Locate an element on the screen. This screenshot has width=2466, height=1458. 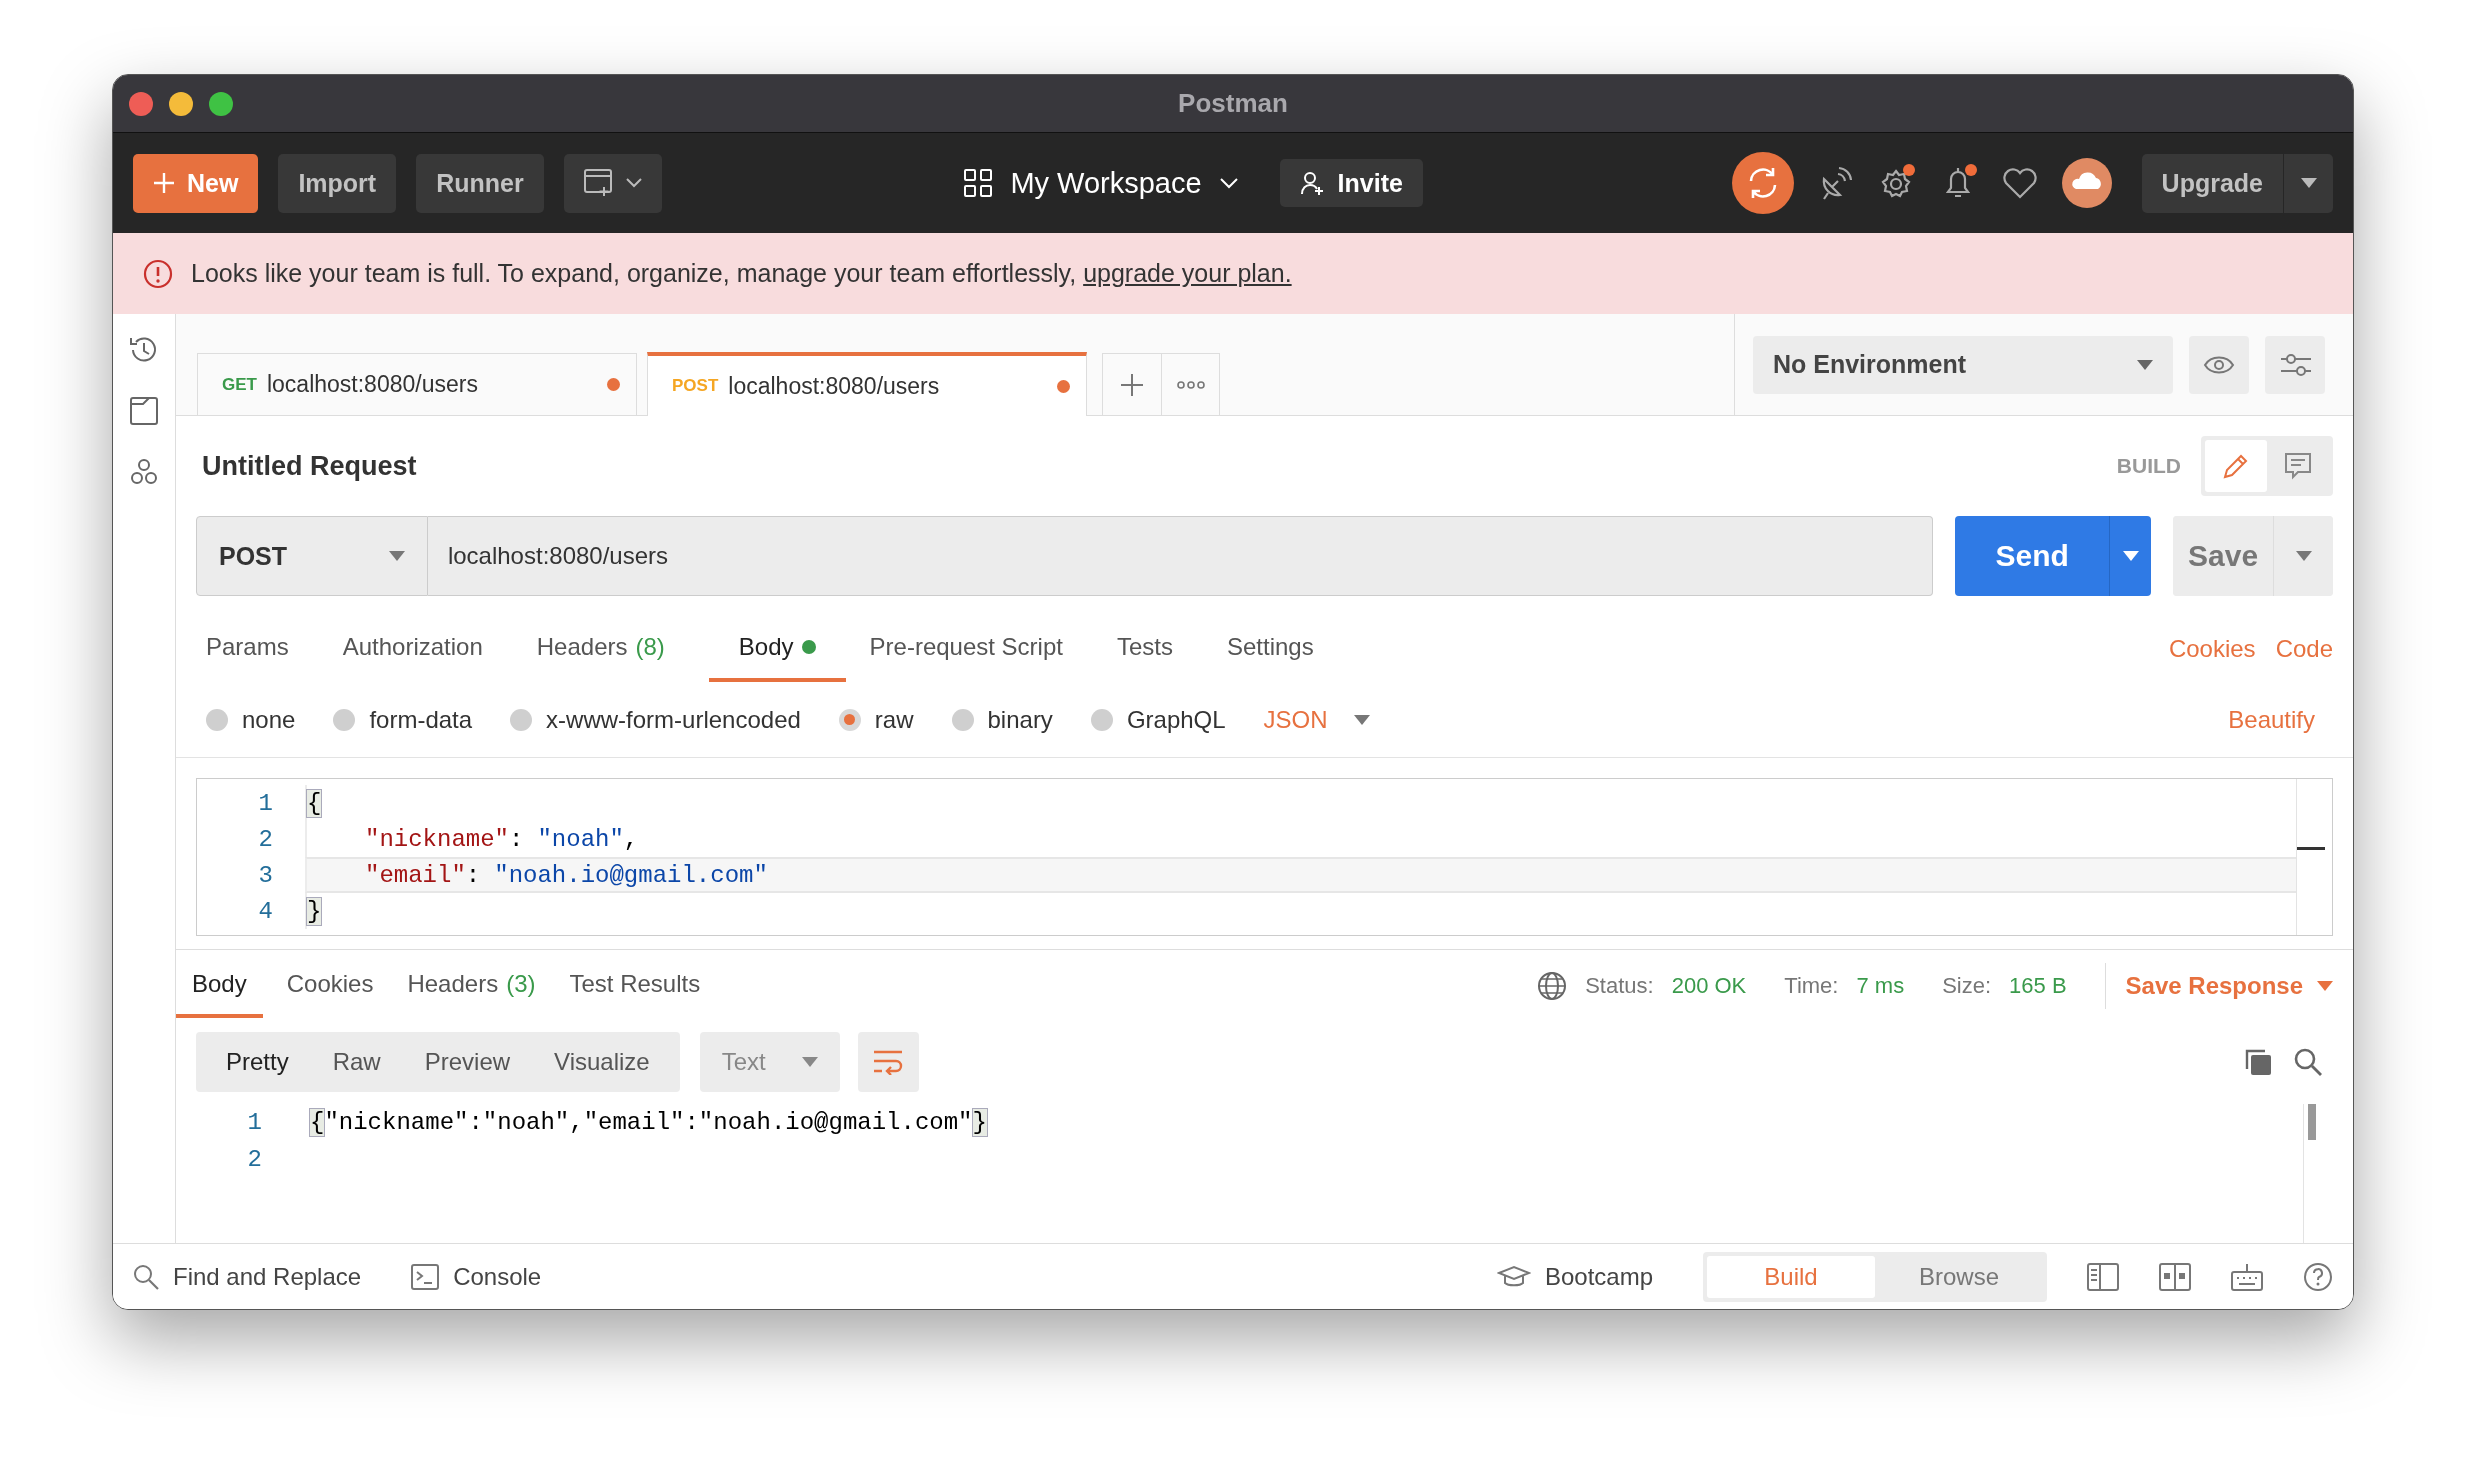
body-type-radio: form-data is located at coordinates (403, 719).